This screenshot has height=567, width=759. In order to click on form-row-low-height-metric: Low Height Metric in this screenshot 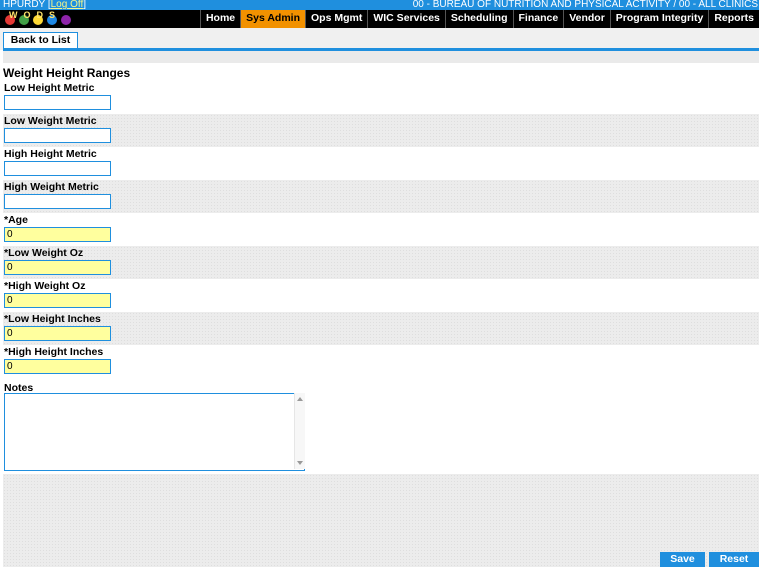, I will do `click(381, 97)`.